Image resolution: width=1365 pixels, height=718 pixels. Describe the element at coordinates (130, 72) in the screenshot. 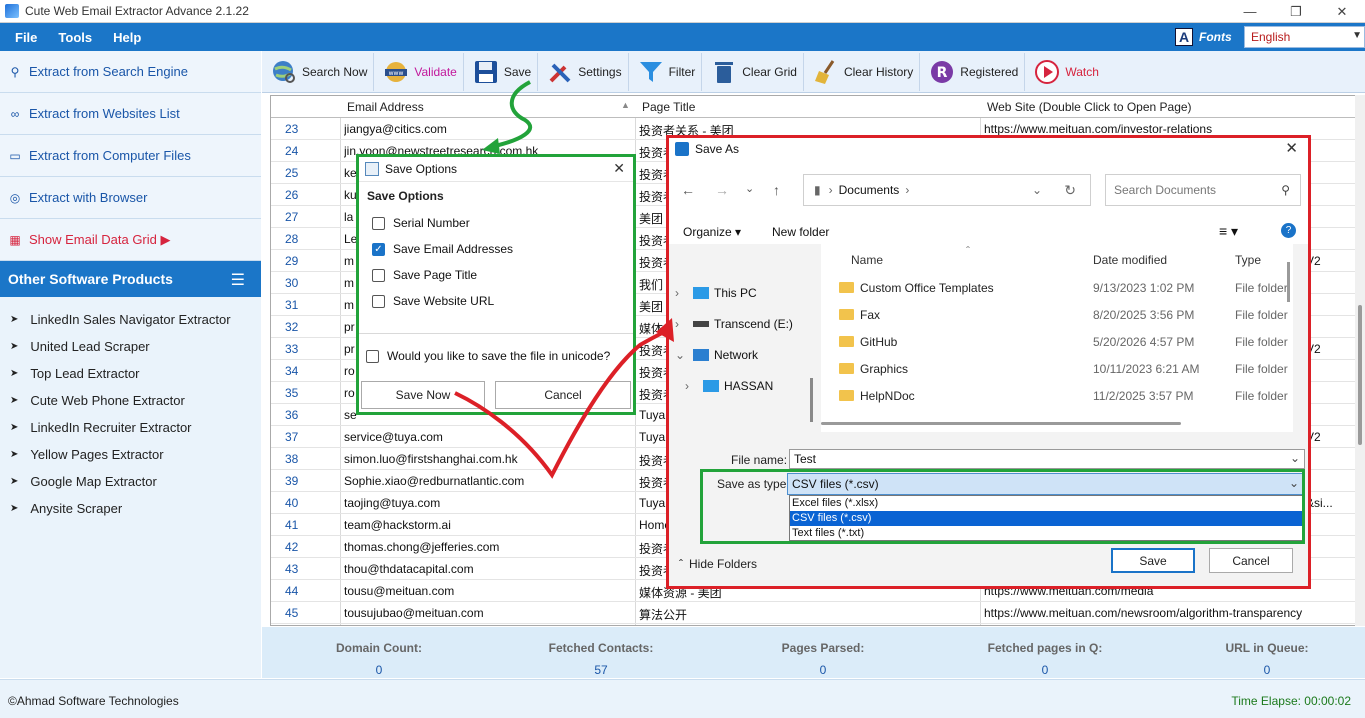

I see `extract-search-engine-button: ⚲ Extract from Search Engine` at that location.